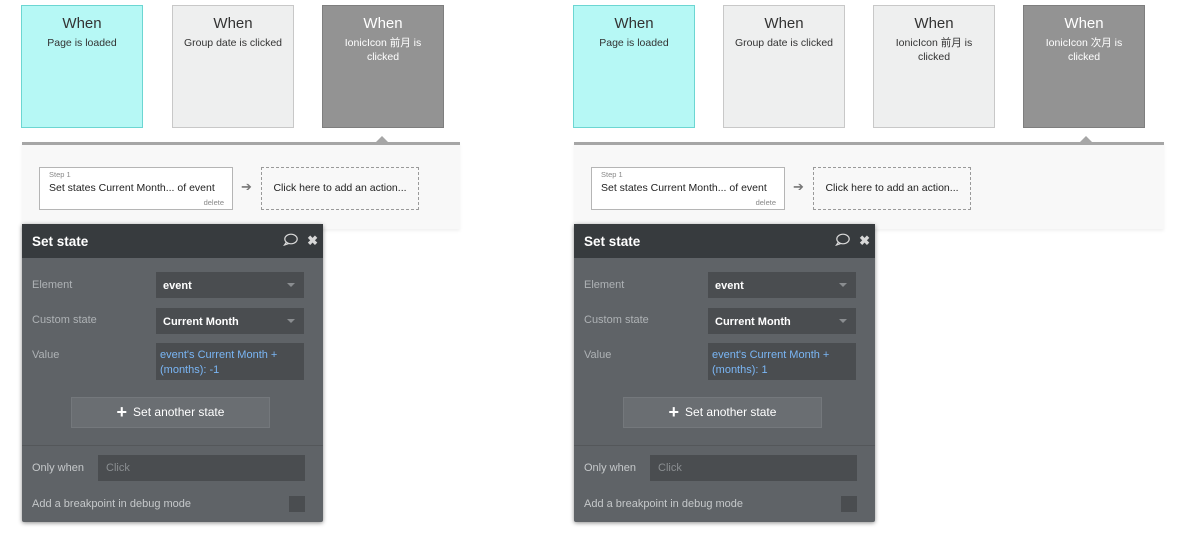 Image resolution: width=1200 pixels, height=556 pixels. Describe the element at coordinates (230, 361) in the screenshot. I see `value-expression: event's Current Month + (months): -1` at that location.